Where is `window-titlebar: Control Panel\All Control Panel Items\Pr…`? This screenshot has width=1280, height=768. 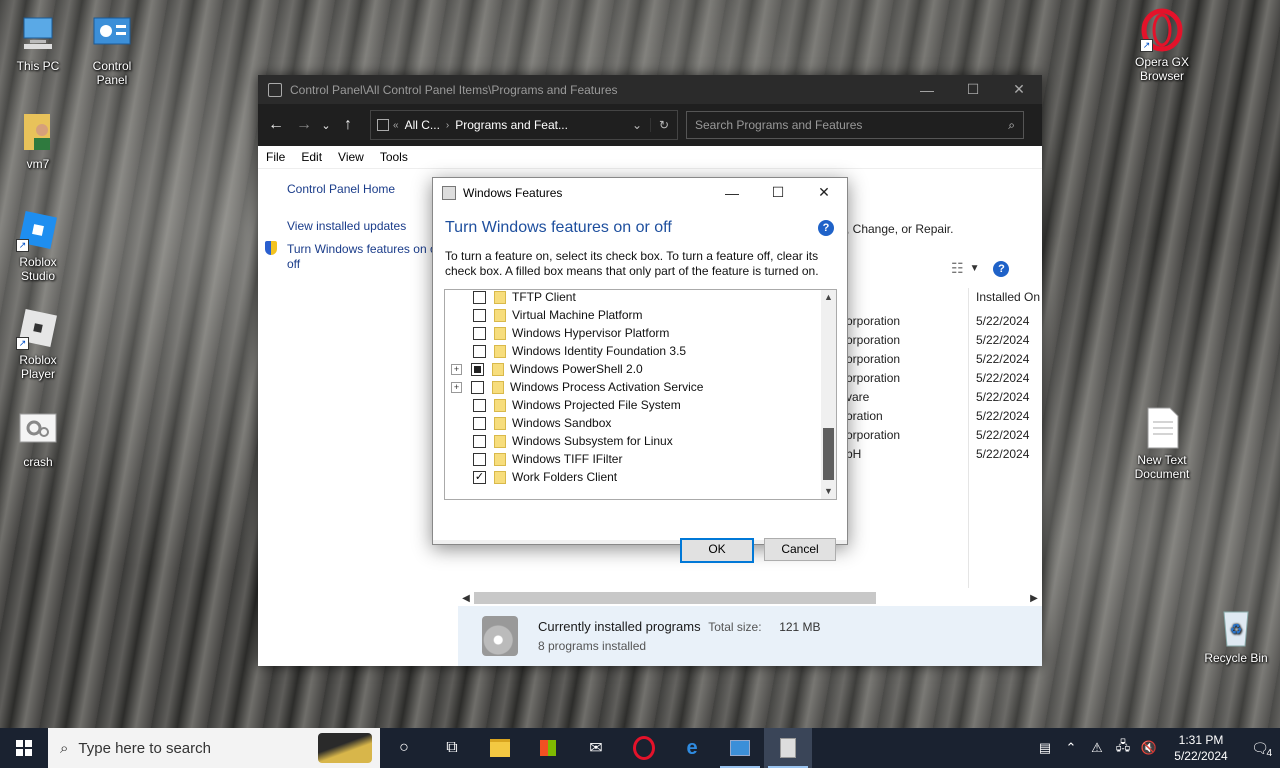 window-titlebar: Control Panel\All Control Panel Items\Pr… is located at coordinates (650, 89).